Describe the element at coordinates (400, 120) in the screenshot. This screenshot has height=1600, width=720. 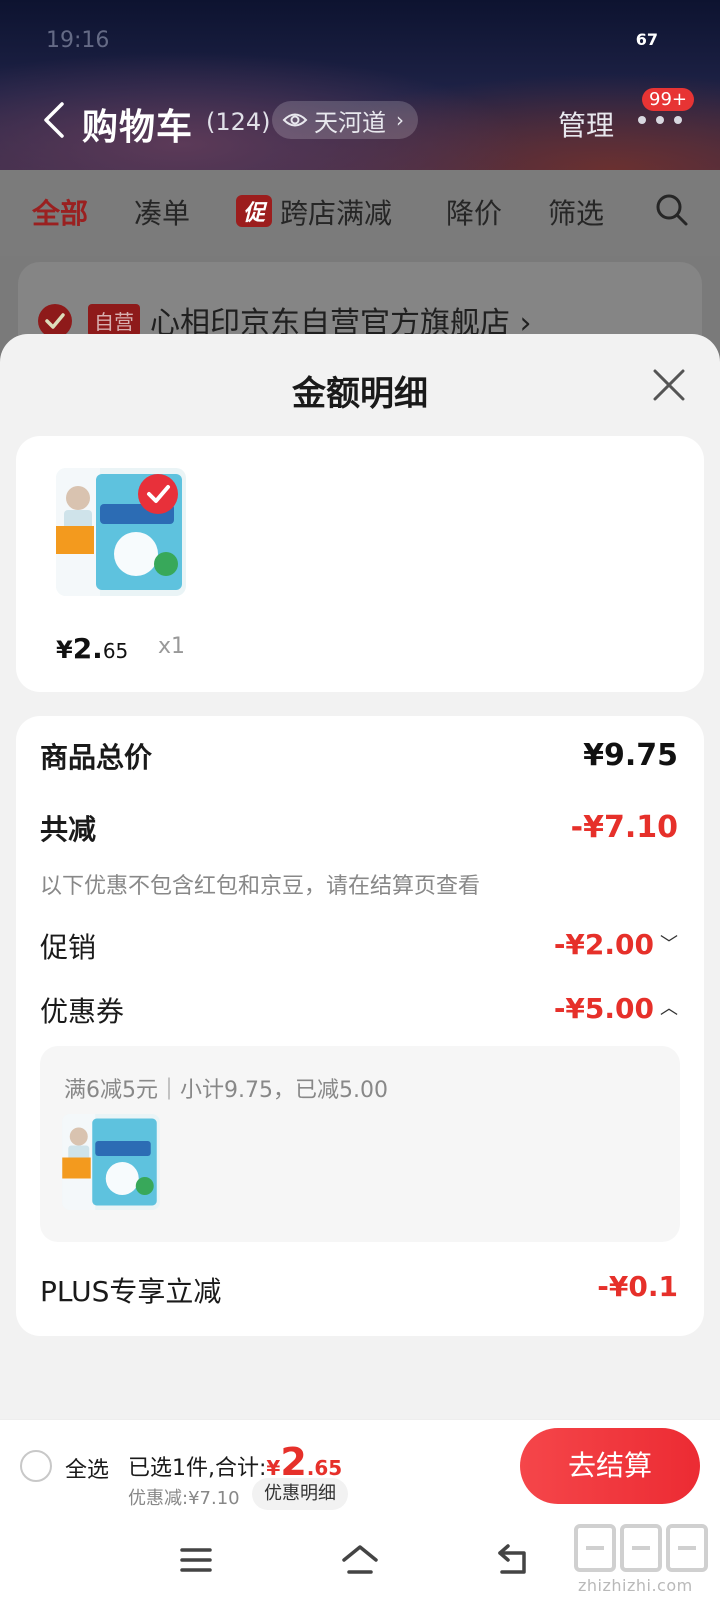
I see `chevron-right-icon: ›` at that location.